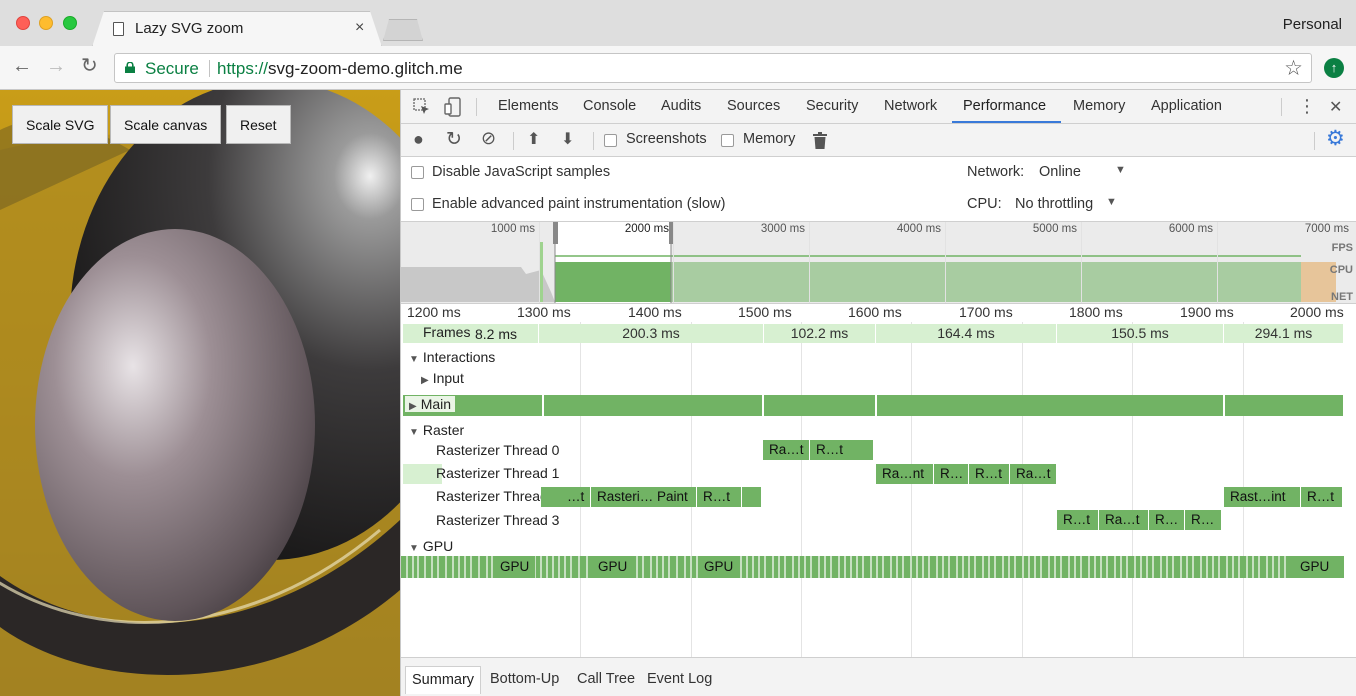  I want to click on trash-icon, so click(820, 140).